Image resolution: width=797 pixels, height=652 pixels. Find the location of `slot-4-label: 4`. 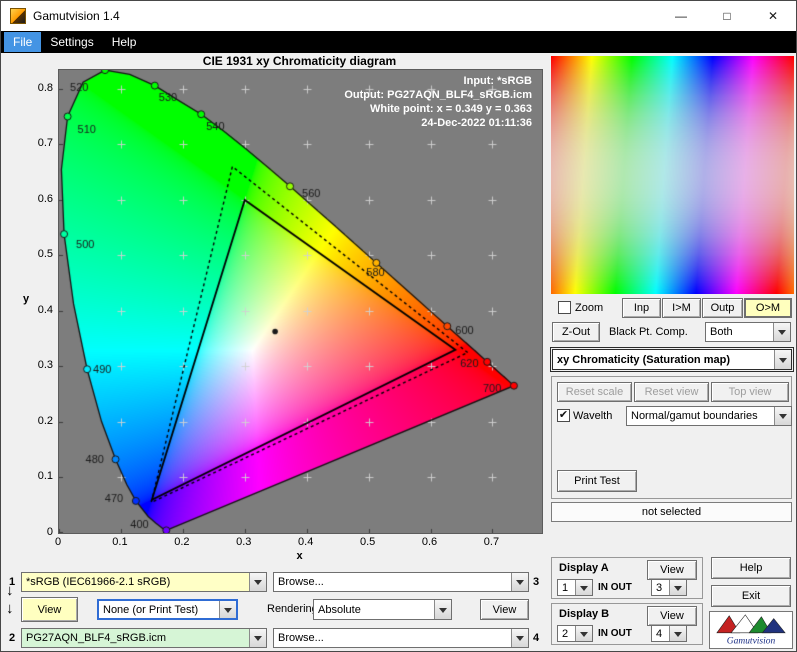

slot-4-label: 4 is located at coordinates (536, 638).